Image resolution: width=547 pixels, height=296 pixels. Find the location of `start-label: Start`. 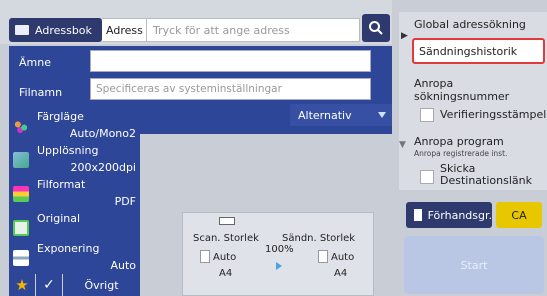

start-label: Start is located at coordinates (474, 265).